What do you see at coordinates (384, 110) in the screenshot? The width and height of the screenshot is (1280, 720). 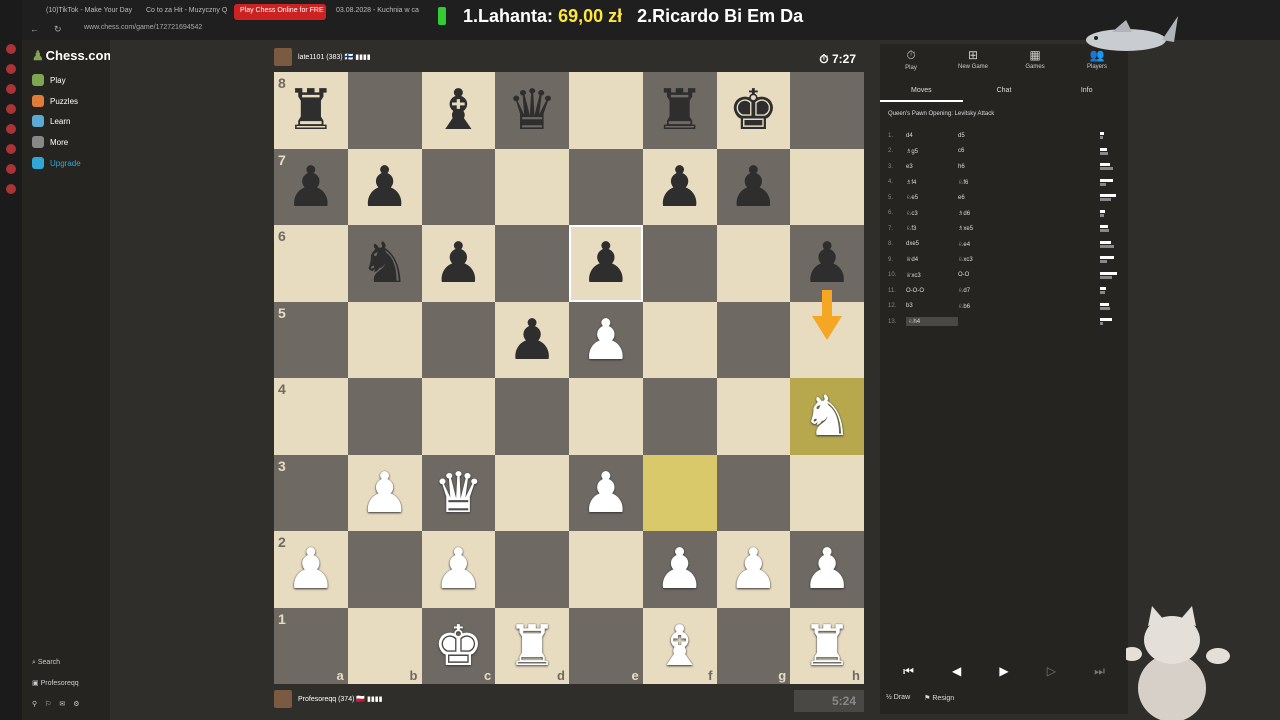 I see `square-b8` at bounding box center [384, 110].